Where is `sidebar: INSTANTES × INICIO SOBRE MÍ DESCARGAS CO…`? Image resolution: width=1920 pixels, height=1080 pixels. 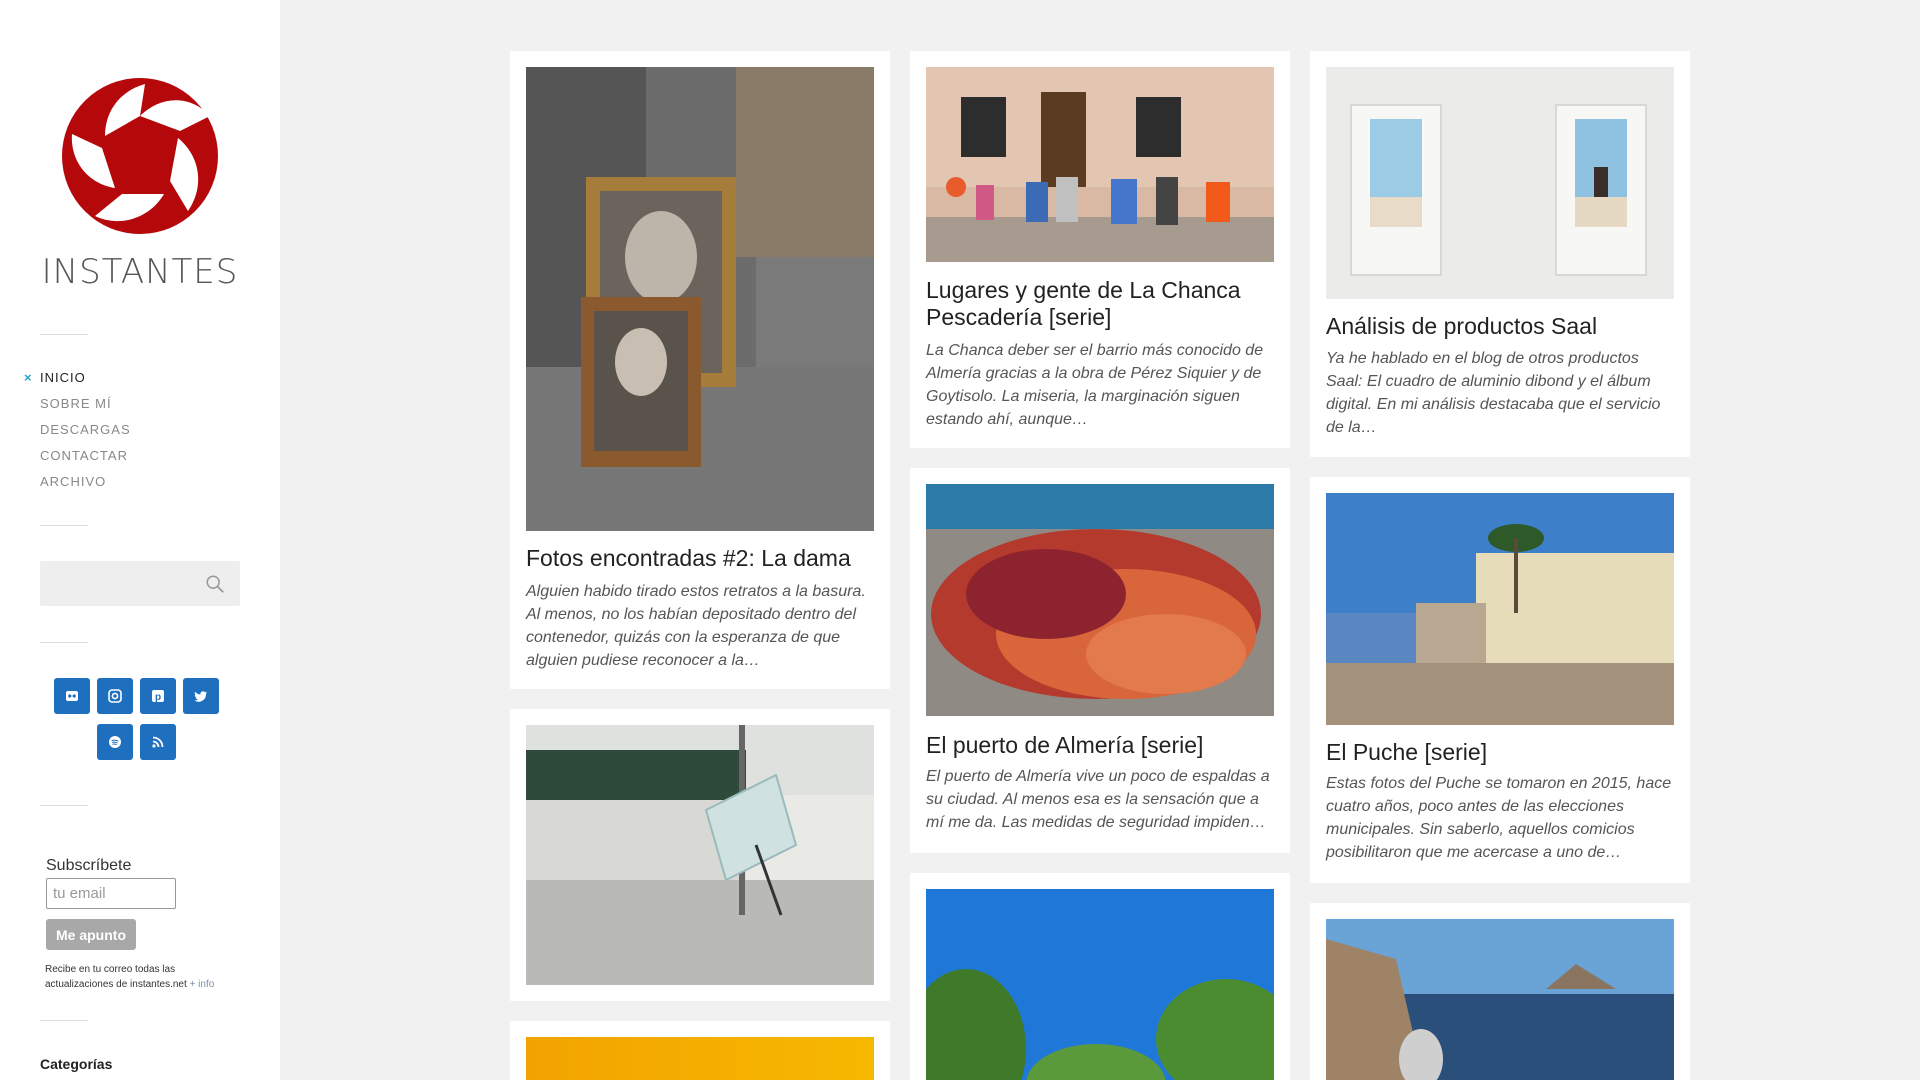 sidebar: INSTANTES × INICIO SOBRE MÍ DESCARGAS CO… is located at coordinates (140, 540).